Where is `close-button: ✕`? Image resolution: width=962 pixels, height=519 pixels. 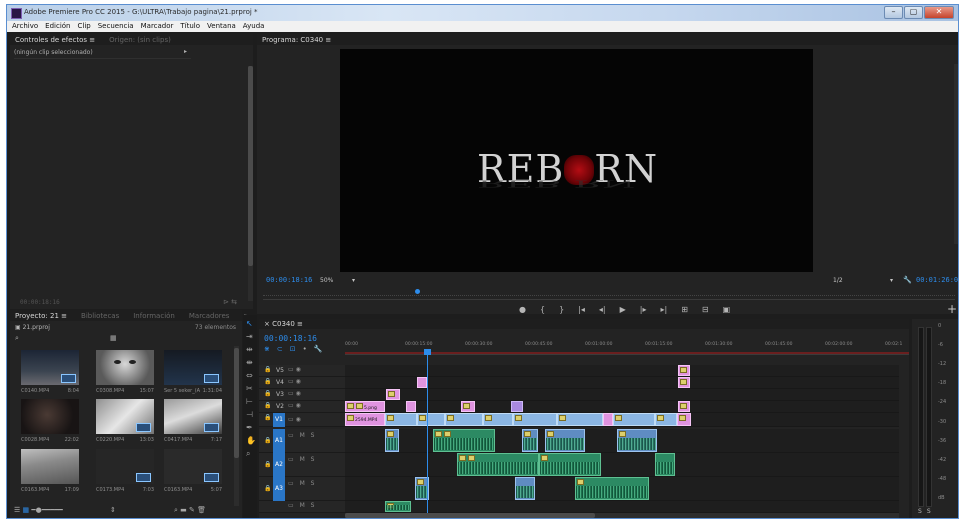
close-button: ✕ is located at coordinates (939, 12).